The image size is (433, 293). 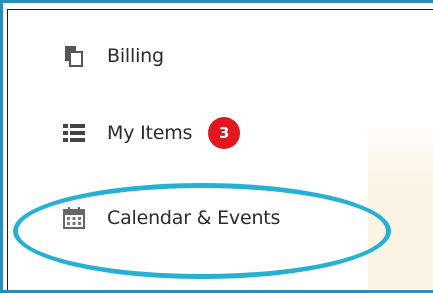 What do you see at coordinates (135, 56) in the screenshot?
I see `menu-item-label: Billing` at bounding box center [135, 56].